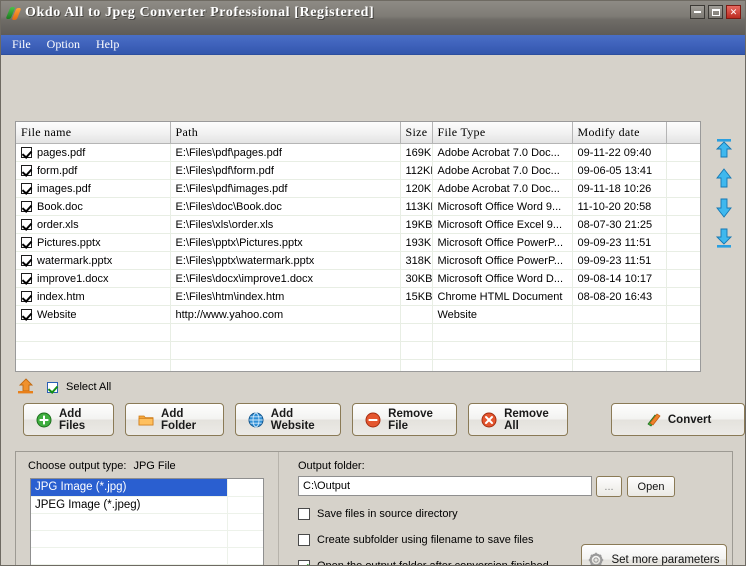  I want to click on select-all-label: Select All, so click(89, 387).